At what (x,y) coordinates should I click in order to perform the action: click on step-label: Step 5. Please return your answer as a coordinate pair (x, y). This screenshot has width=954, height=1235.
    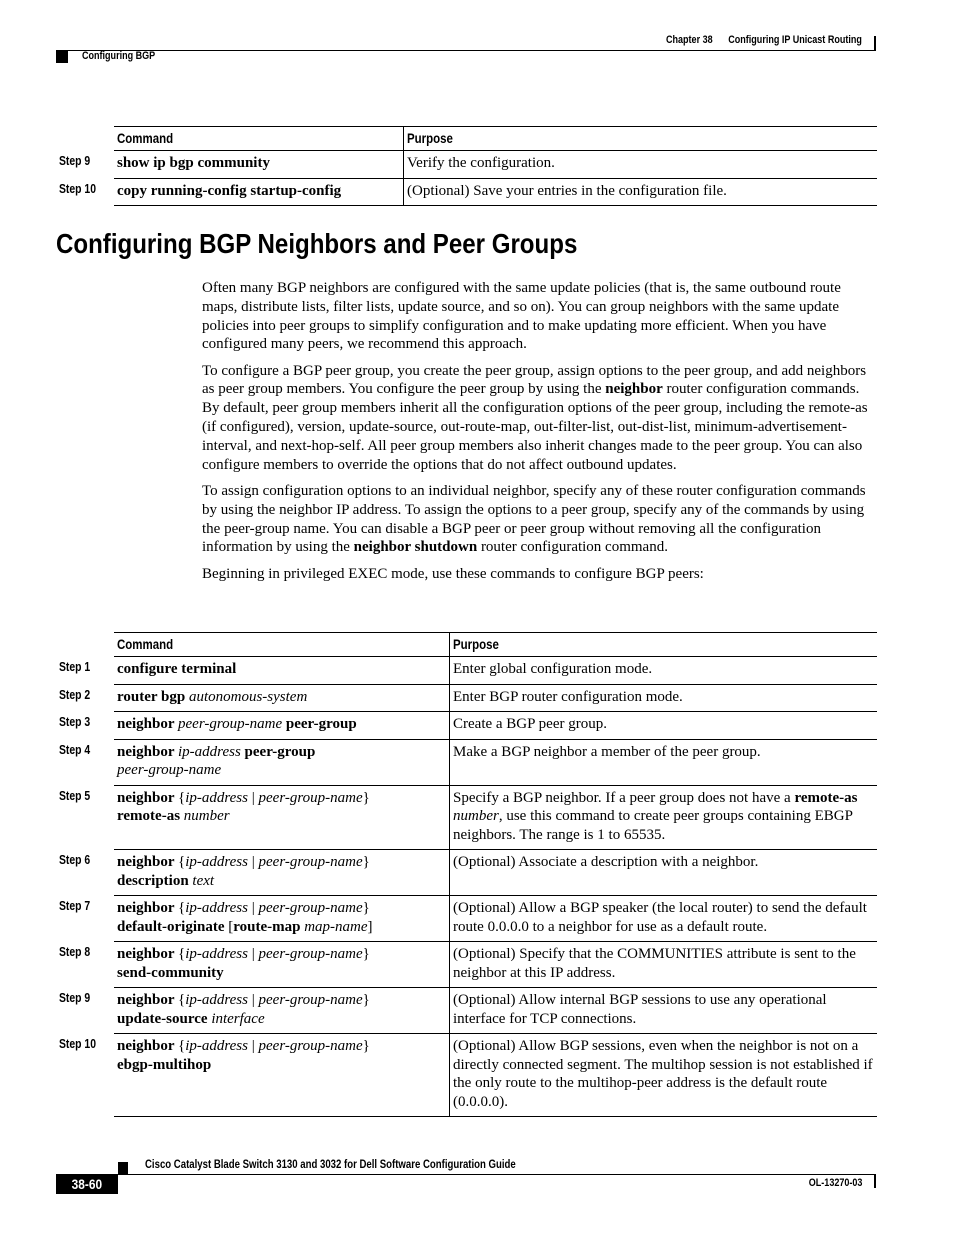
    Looking at the image, I should click on (75, 795).